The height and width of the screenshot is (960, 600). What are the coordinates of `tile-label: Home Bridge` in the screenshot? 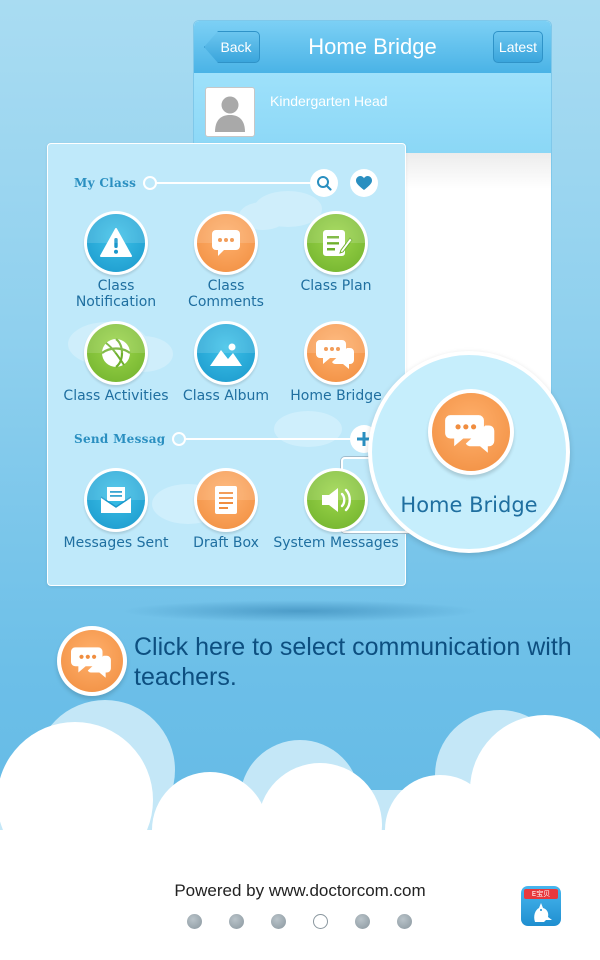 It's located at (336, 396).